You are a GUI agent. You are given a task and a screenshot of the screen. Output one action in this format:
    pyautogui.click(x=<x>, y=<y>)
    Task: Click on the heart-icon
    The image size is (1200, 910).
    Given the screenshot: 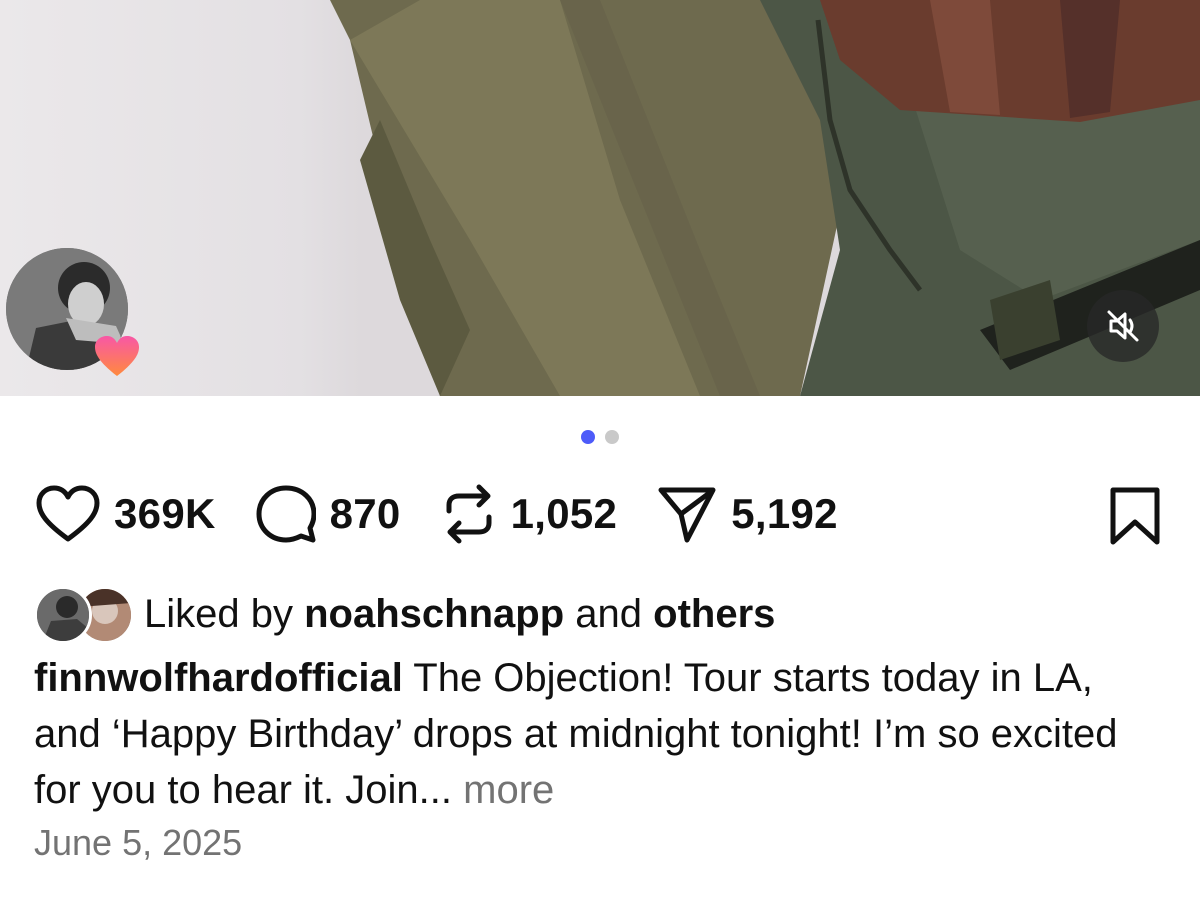 What is the action you would take?
    pyautogui.click(x=117, y=356)
    